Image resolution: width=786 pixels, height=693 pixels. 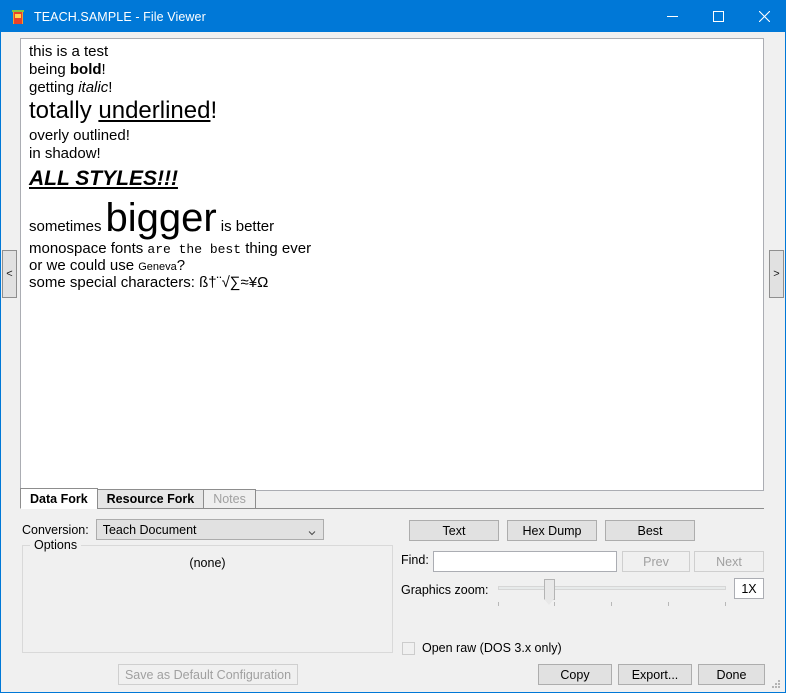 I want to click on chevron-down-icon, so click(x=312, y=530).